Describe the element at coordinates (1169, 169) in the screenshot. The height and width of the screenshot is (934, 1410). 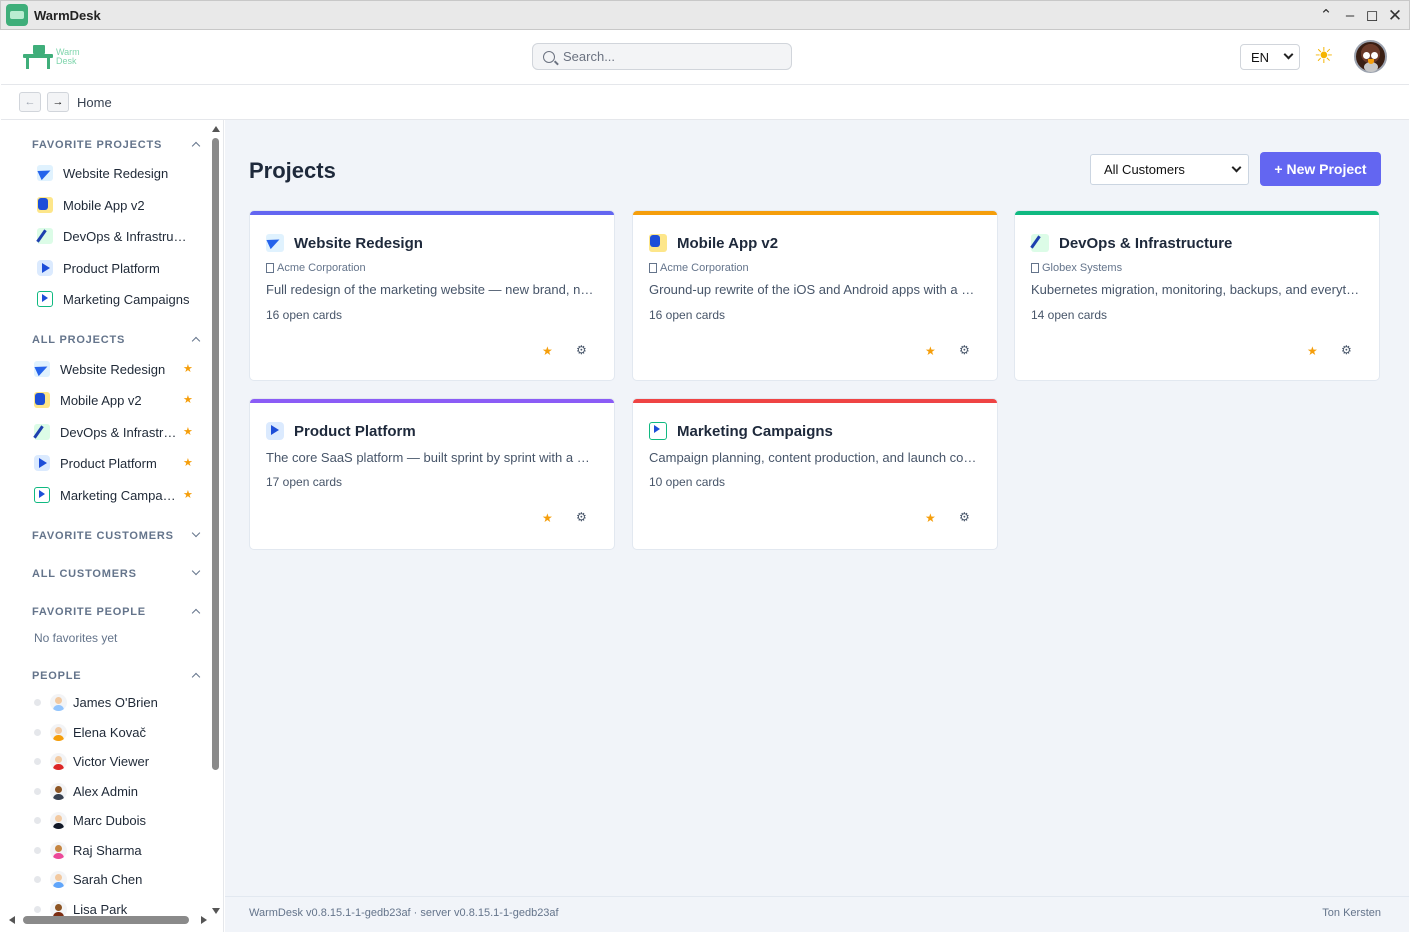
I see `customer-filter-select: All Customers` at that location.